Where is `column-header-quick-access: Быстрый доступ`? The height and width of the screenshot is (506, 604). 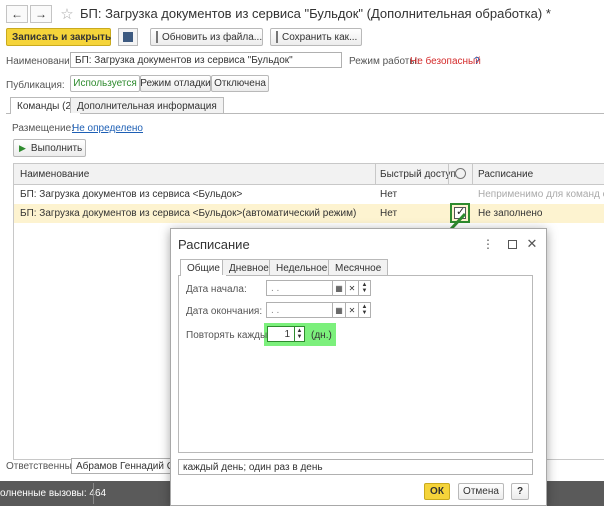 column-header-quick-access: Быстрый доступ is located at coordinates (418, 174).